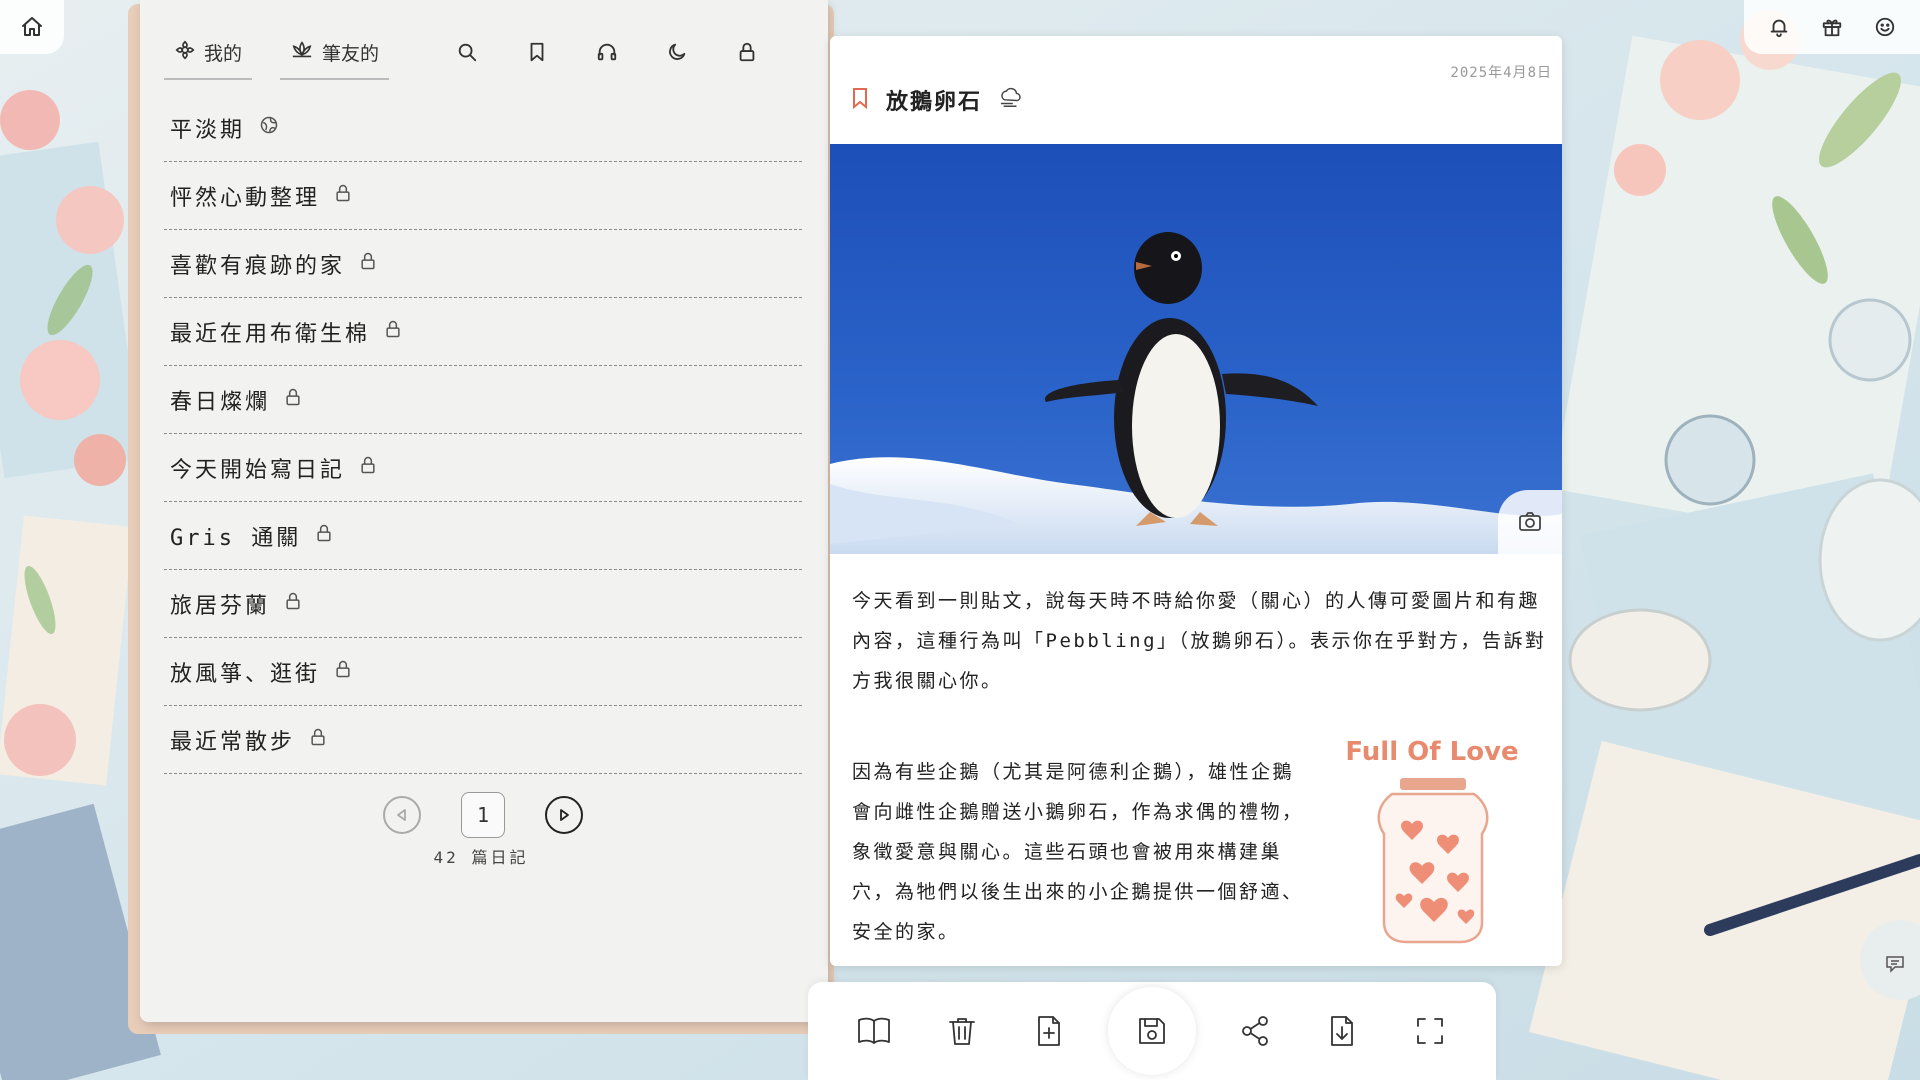 This screenshot has width=1920, height=1080. I want to click on tab-friends-label: 筆友的, so click(351, 53).